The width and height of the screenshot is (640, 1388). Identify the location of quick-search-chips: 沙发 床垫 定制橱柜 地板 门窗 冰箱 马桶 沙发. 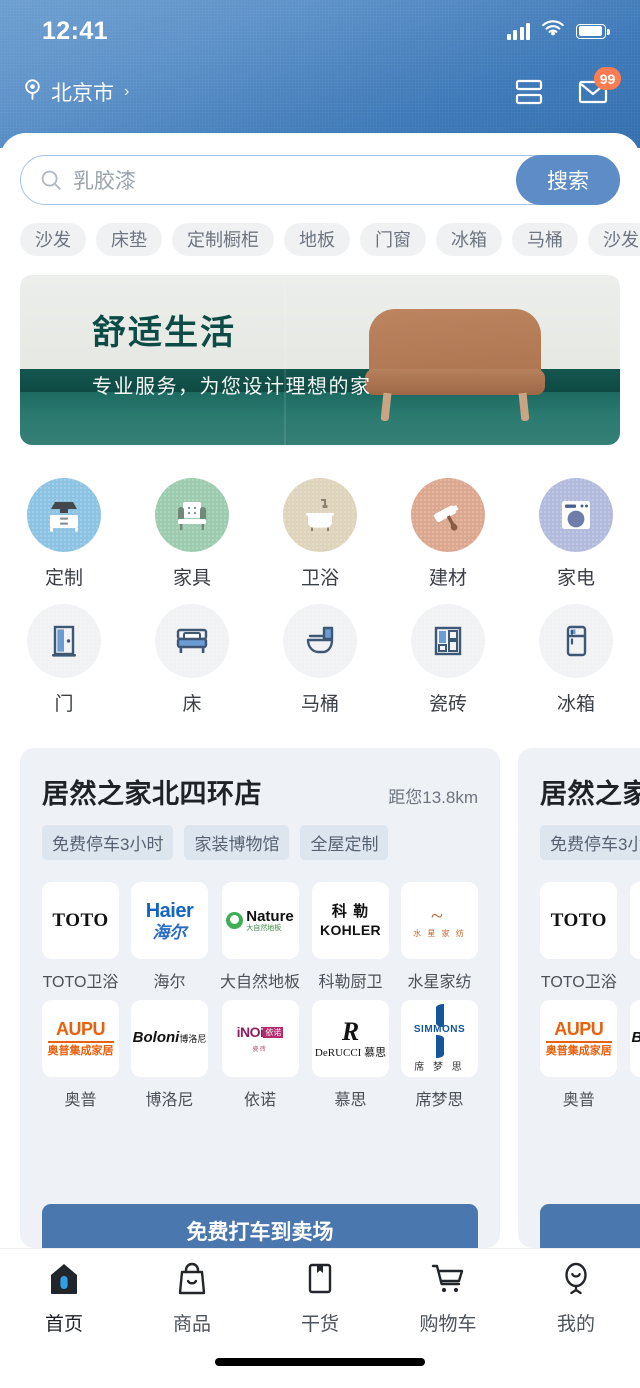
(320, 239).